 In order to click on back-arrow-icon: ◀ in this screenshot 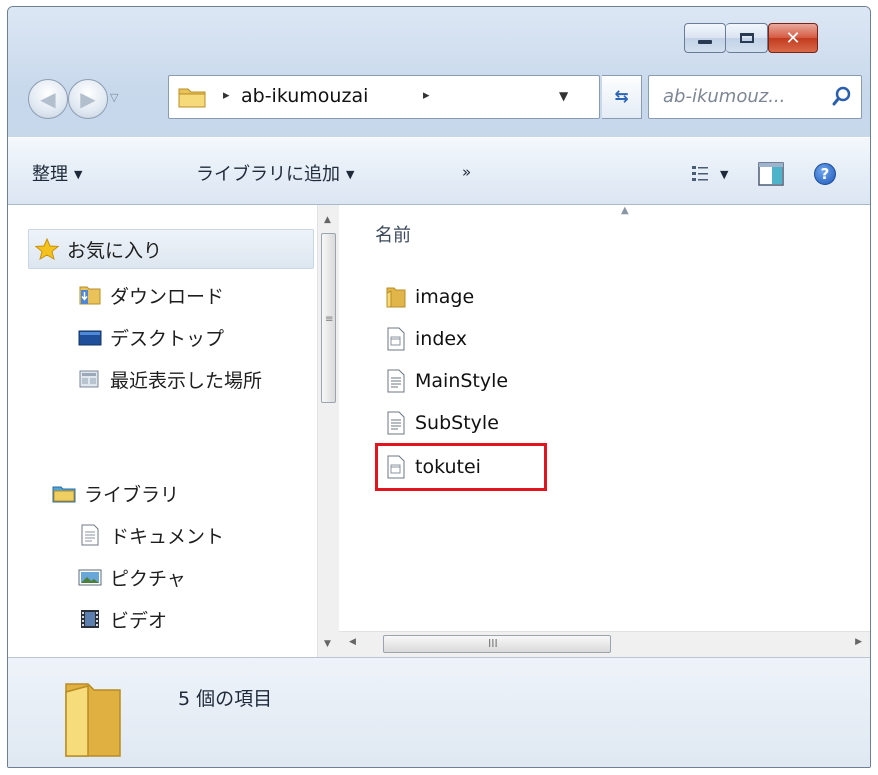, I will do `click(48, 99)`.